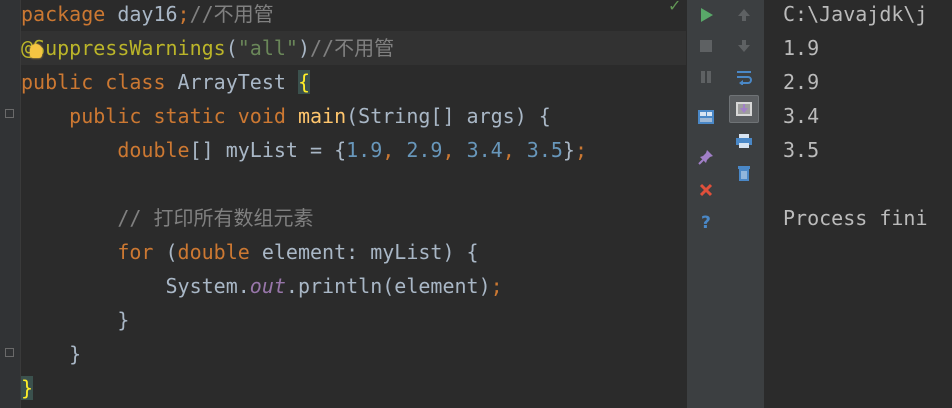 Image resolution: width=952 pixels, height=408 pixels. Describe the element at coordinates (448, 116) in the screenshot. I see `code-token: (String[] args) {` at that location.